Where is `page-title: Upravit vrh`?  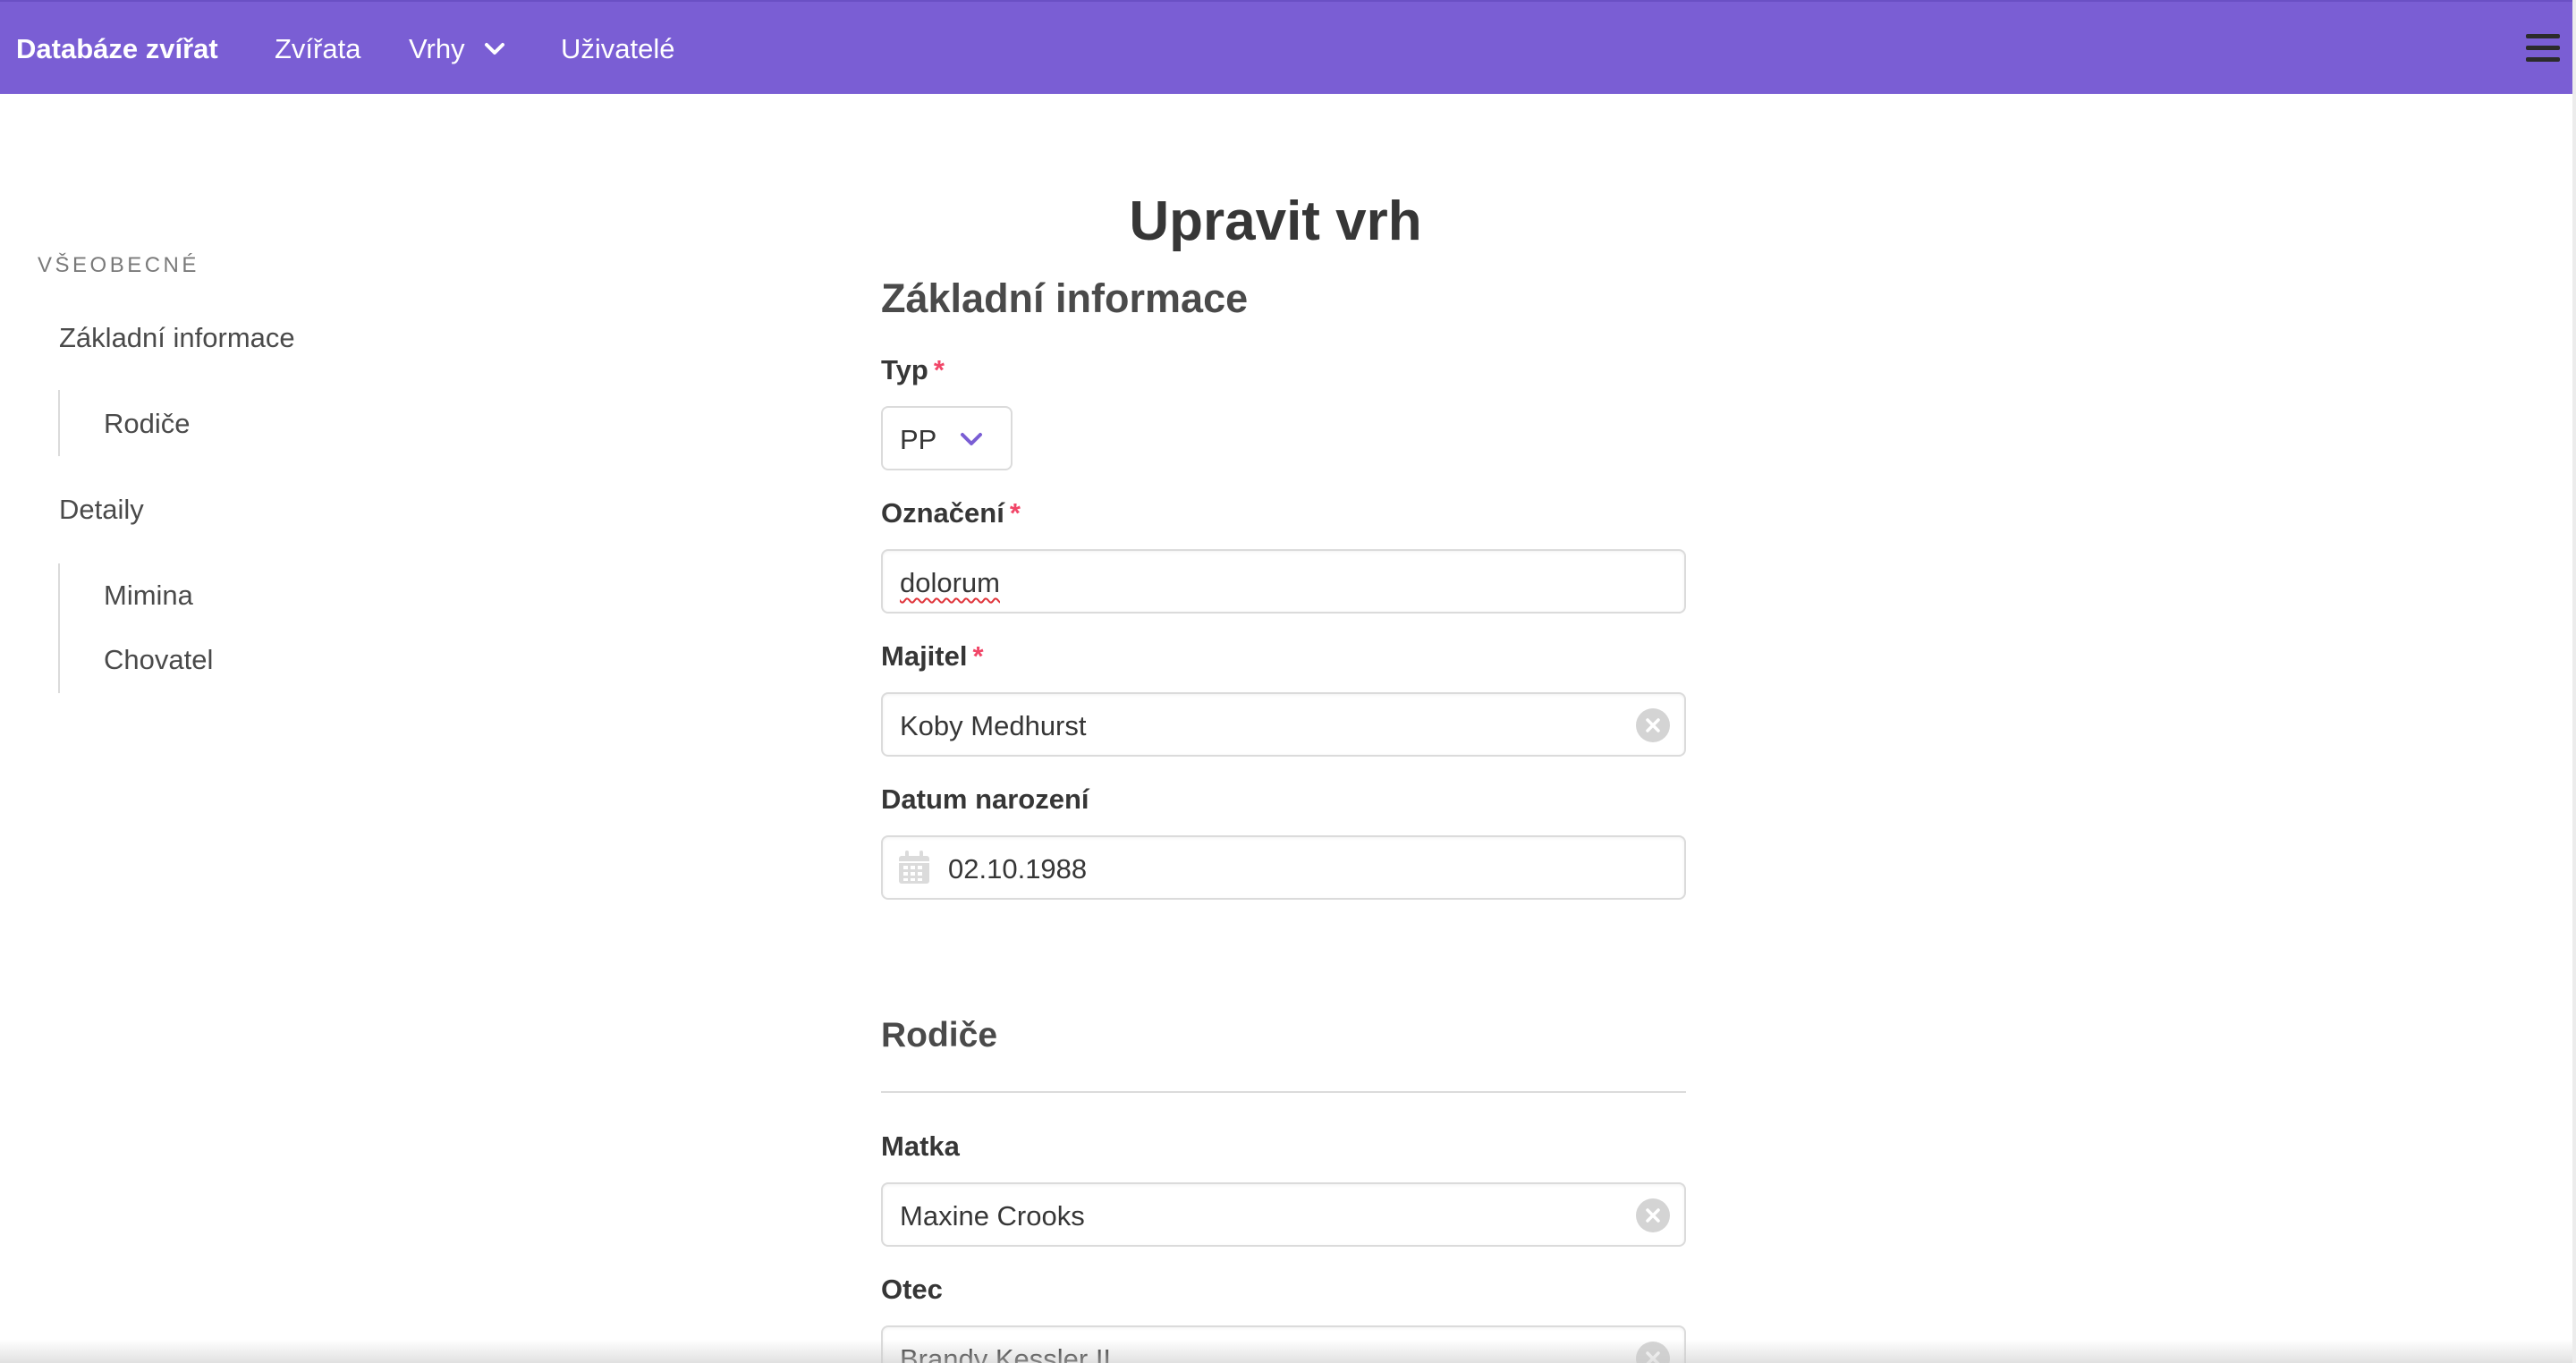
page-title: Upravit vrh is located at coordinates (1275, 221).